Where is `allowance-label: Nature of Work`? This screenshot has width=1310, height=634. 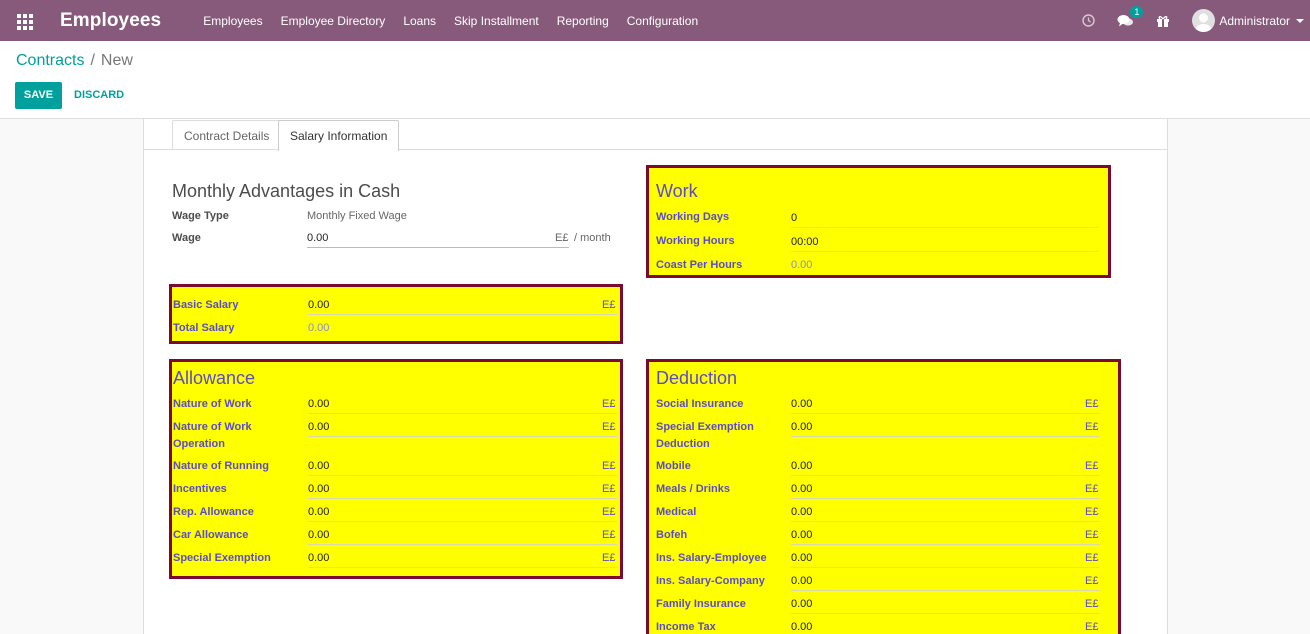 allowance-label: Nature of Work is located at coordinates (212, 404).